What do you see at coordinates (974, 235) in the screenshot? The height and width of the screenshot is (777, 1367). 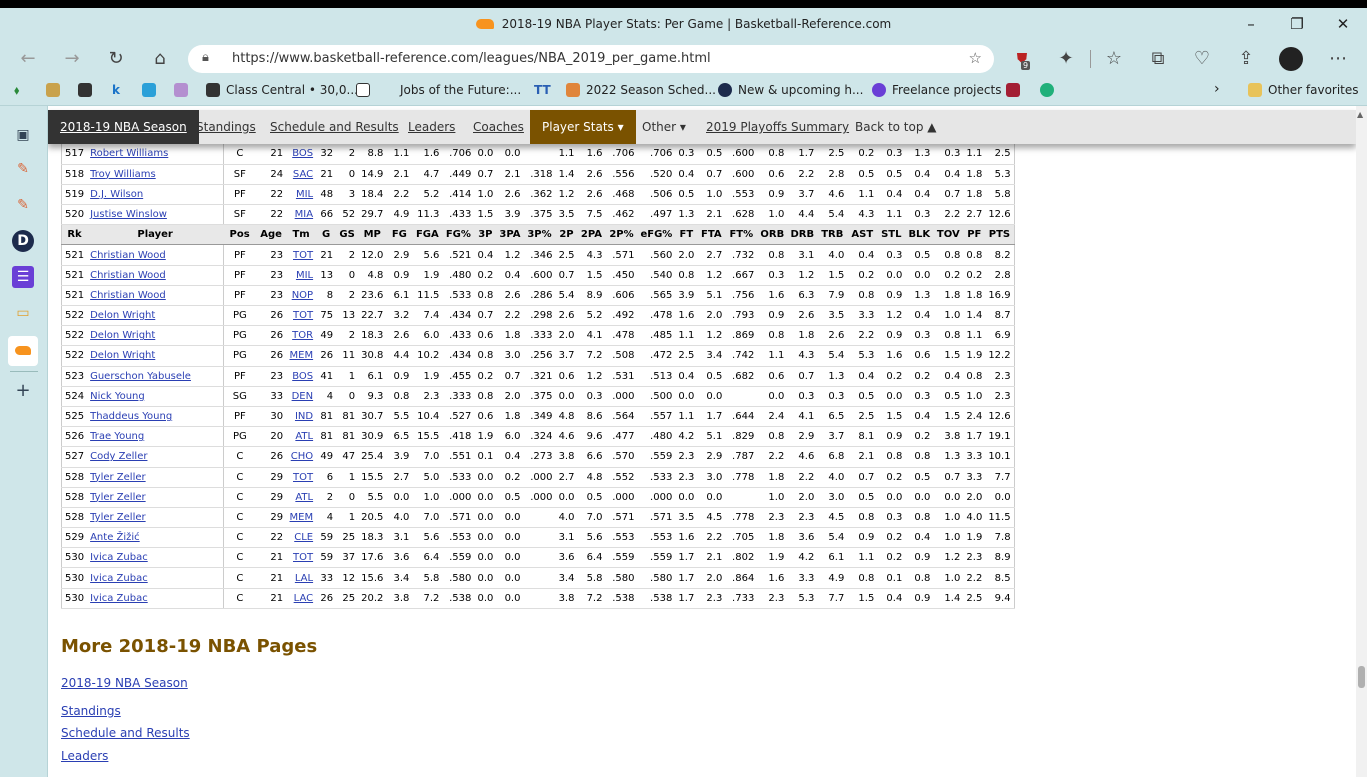 I see `column-header: PF` at bounding box center [974, 235].